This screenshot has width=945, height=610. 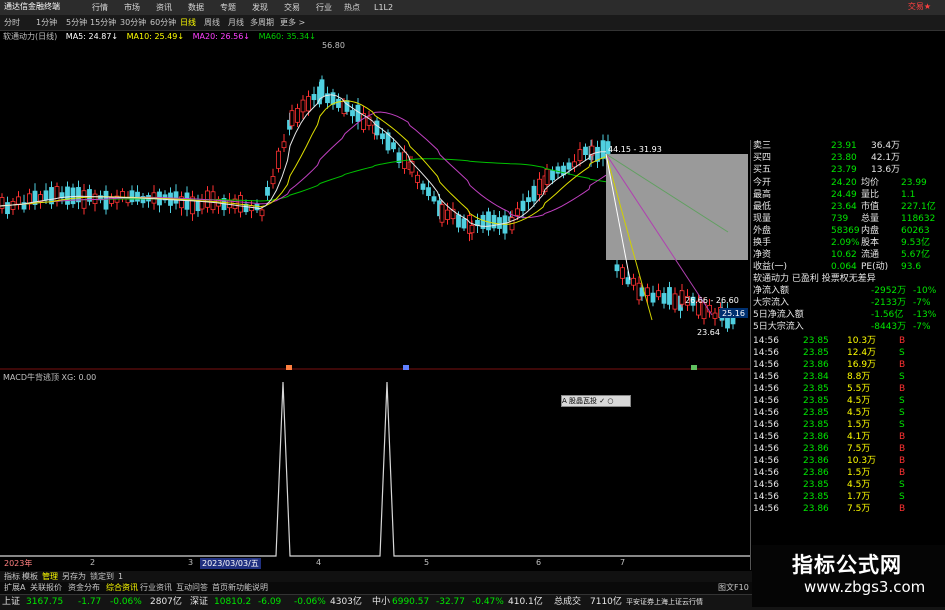 What do you see at coordinates (845, 231) in the screenshot?
I see `stat-value: 58369` at bounding box center [845, 231].